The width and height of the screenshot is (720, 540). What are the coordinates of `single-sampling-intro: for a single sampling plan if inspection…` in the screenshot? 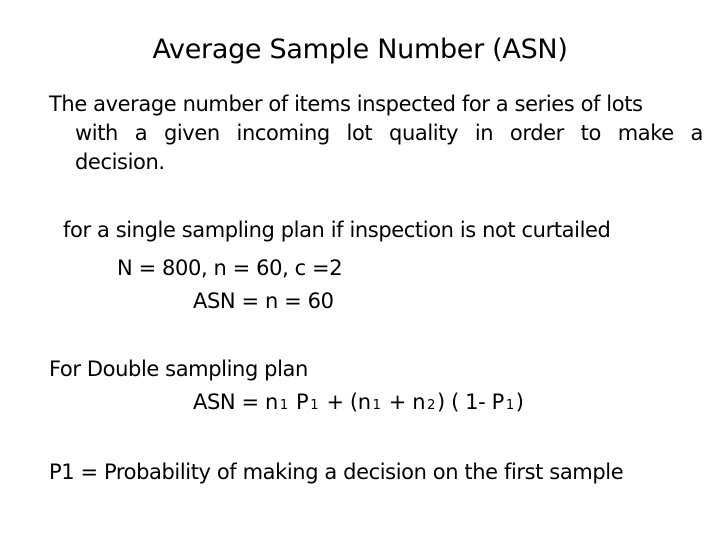 It's located at (337, 230).